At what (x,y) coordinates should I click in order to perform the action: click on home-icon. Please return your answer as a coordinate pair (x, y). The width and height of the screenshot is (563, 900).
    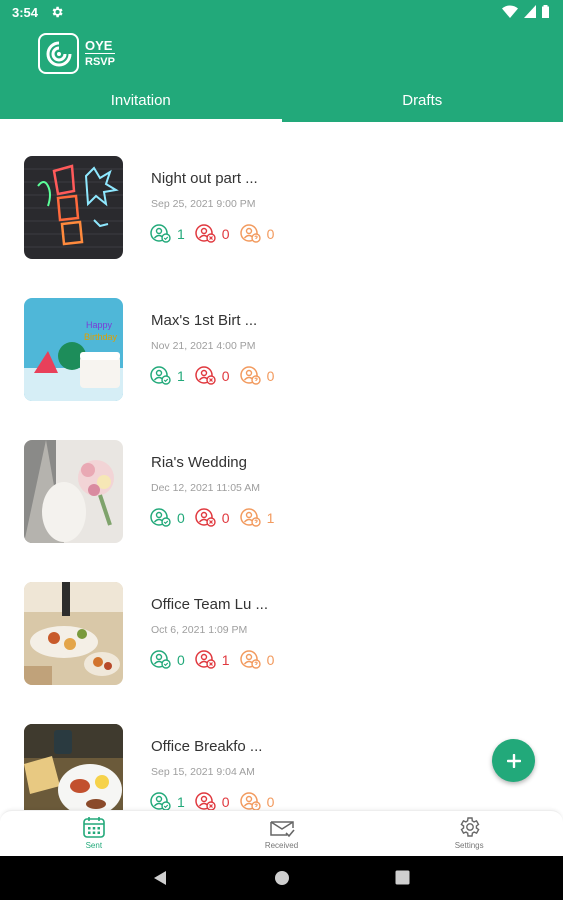
    Looking at the image, I should click on (282, 878).